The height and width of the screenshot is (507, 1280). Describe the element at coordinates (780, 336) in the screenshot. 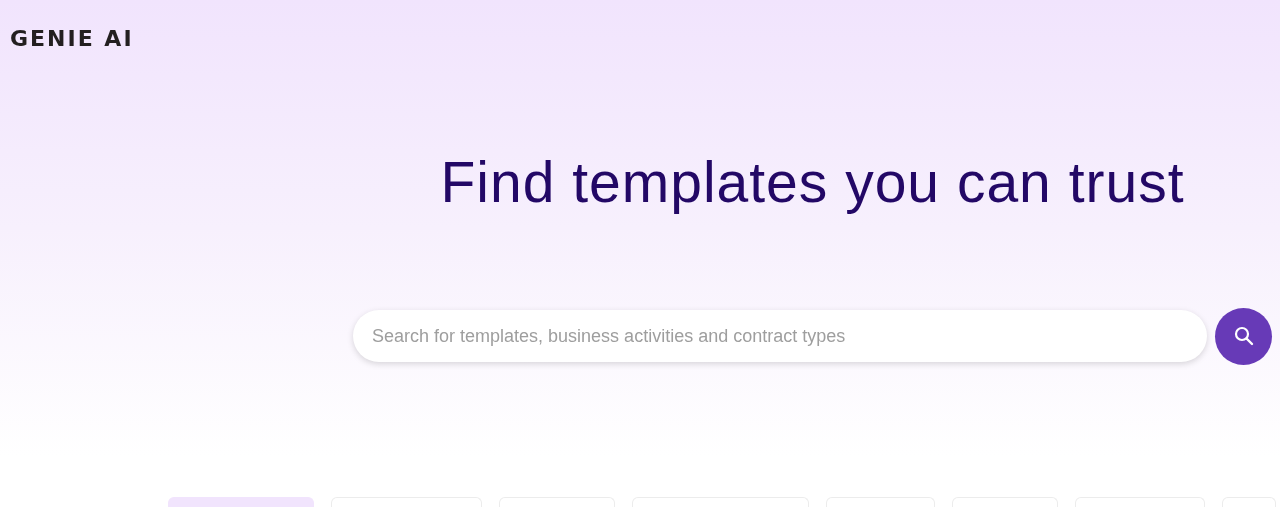

I see `search-field: Search for templates, business activities and contract types` at that location.